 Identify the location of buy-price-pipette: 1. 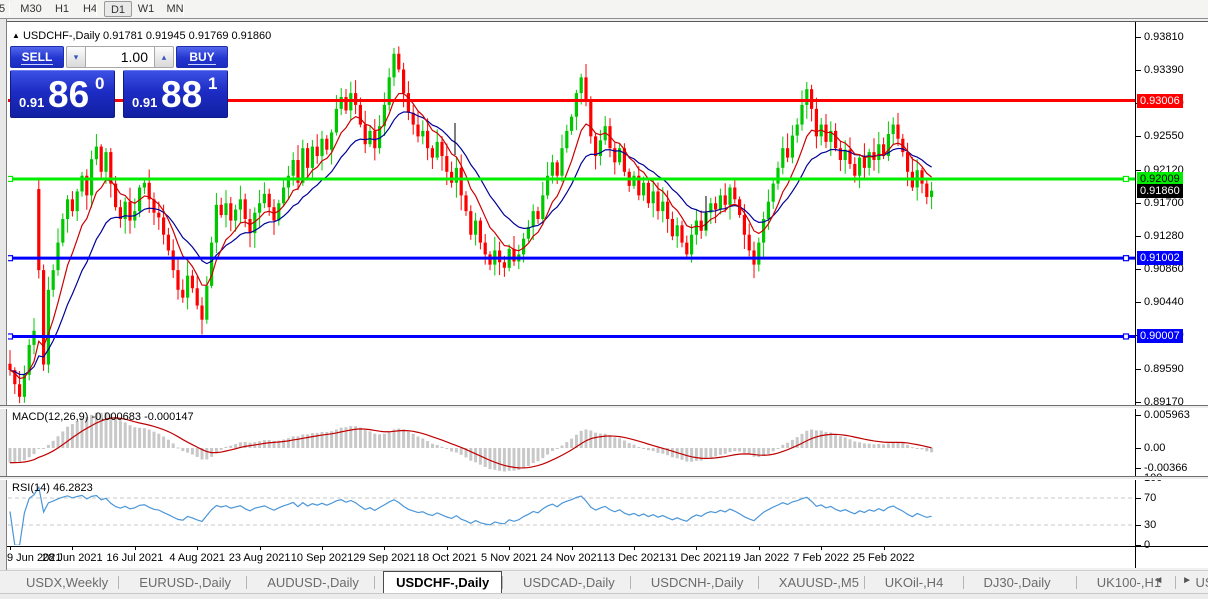
(213, 83).